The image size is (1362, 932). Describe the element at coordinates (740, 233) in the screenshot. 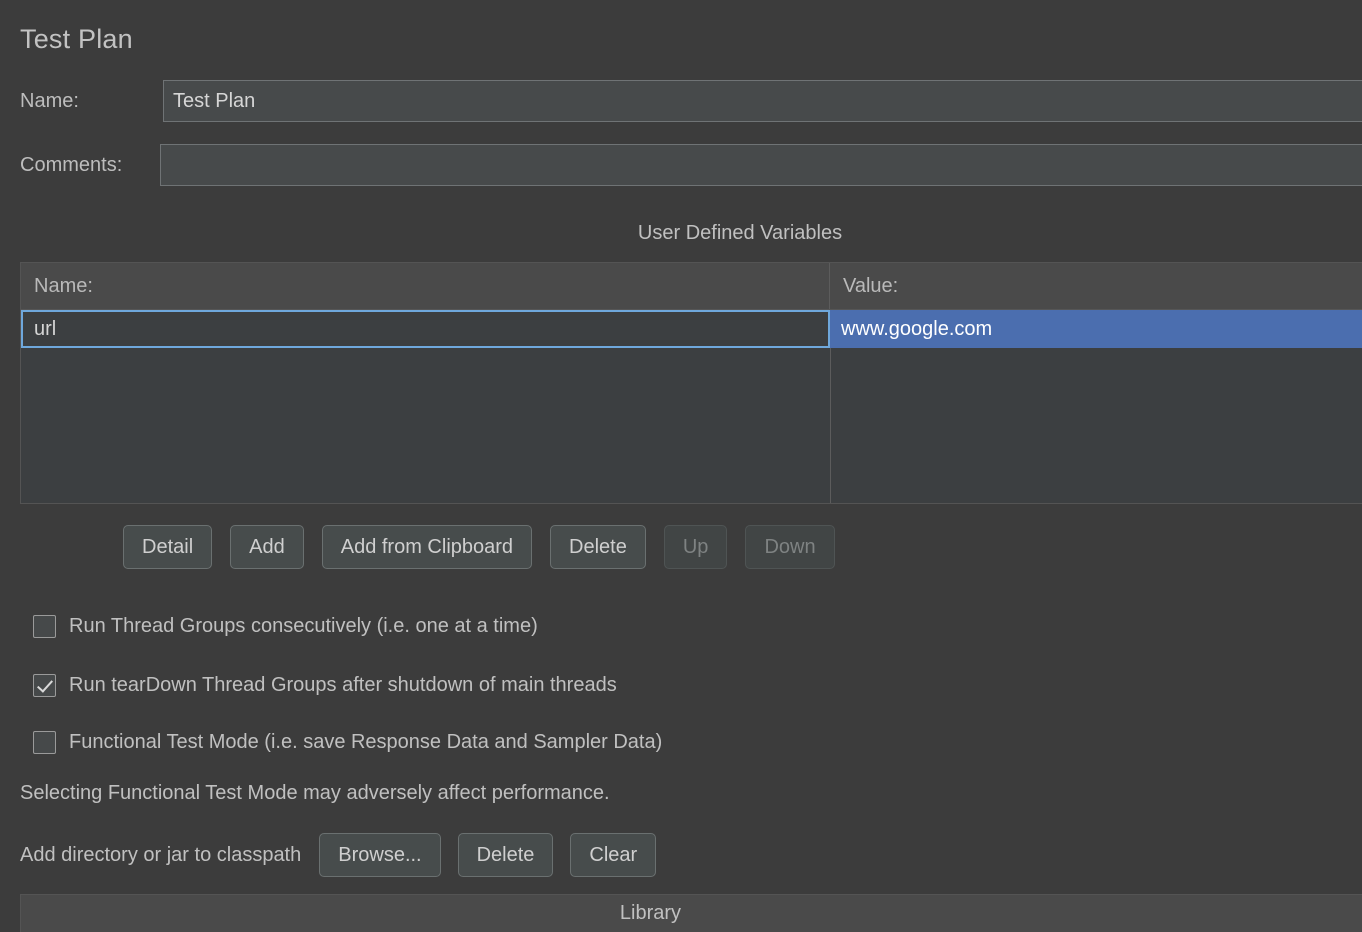

I see `user-defined-variables-title: User Defined Variables` at that location.